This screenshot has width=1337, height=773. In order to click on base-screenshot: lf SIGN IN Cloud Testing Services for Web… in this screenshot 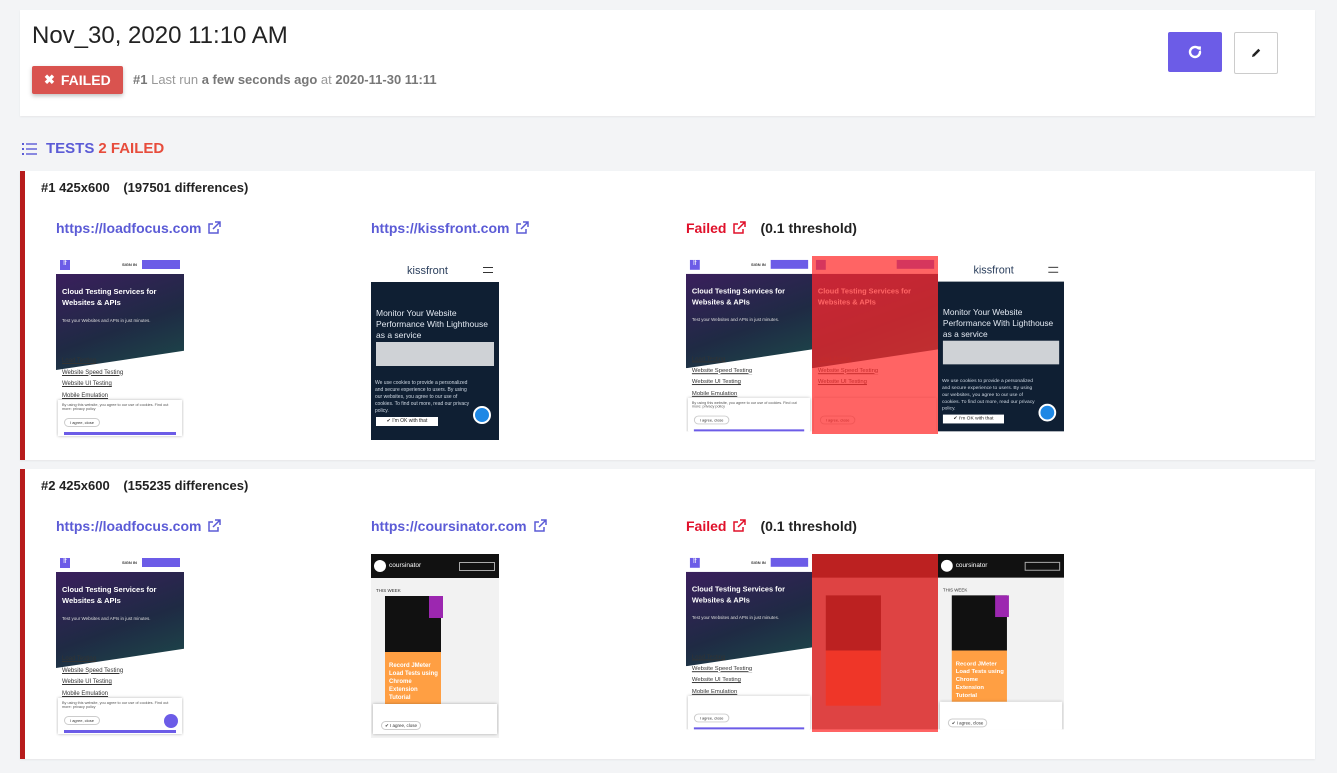, I will do `click(120, 646)`.